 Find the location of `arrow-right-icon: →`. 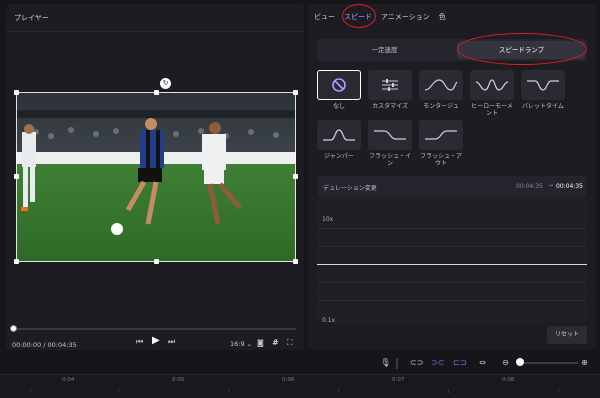

arrow-right-icon: → is located at coordinates (550, 185).